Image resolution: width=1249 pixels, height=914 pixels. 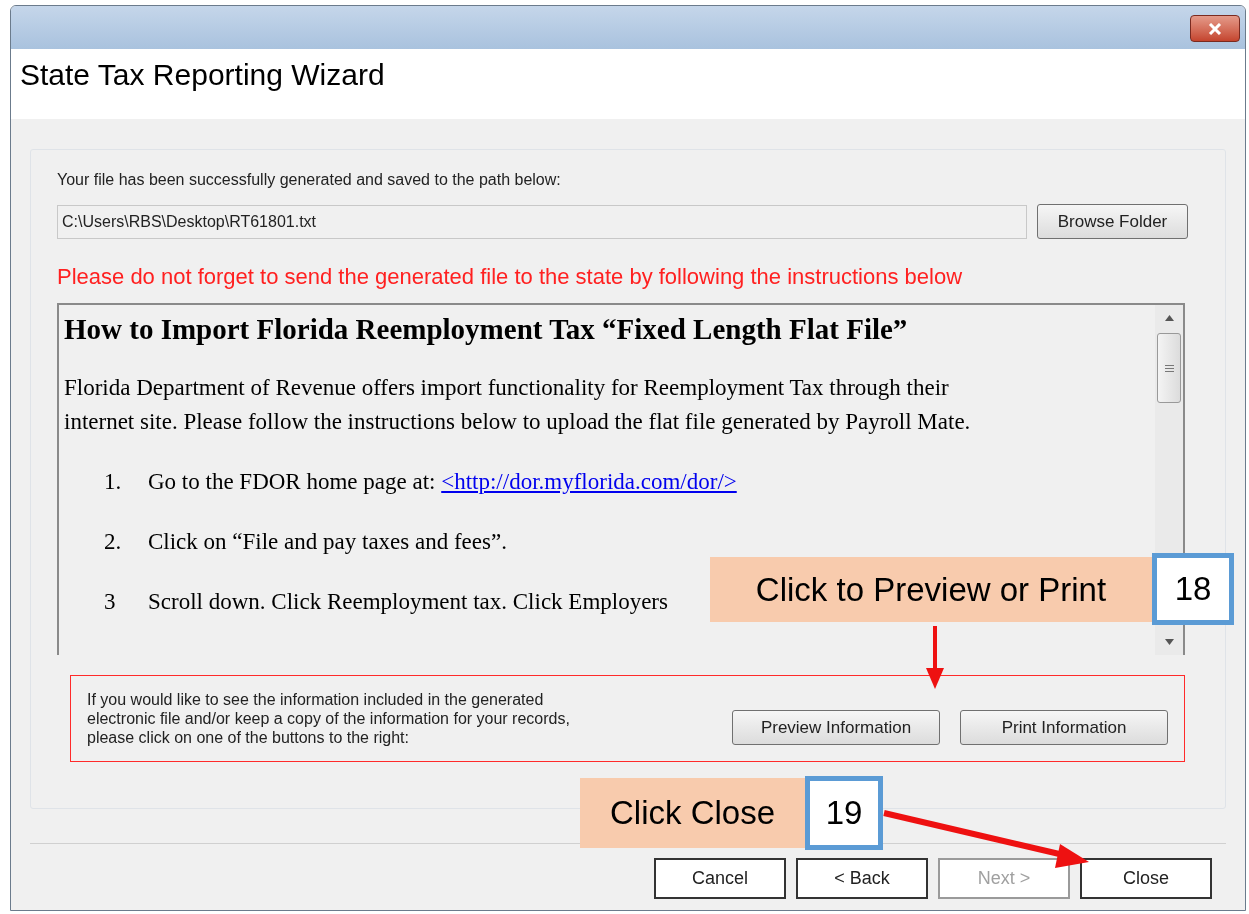 What do you see at coordinates (113, 482) in the screenshot?
I see `step-number: 1.` at bounding box center [113, 482].